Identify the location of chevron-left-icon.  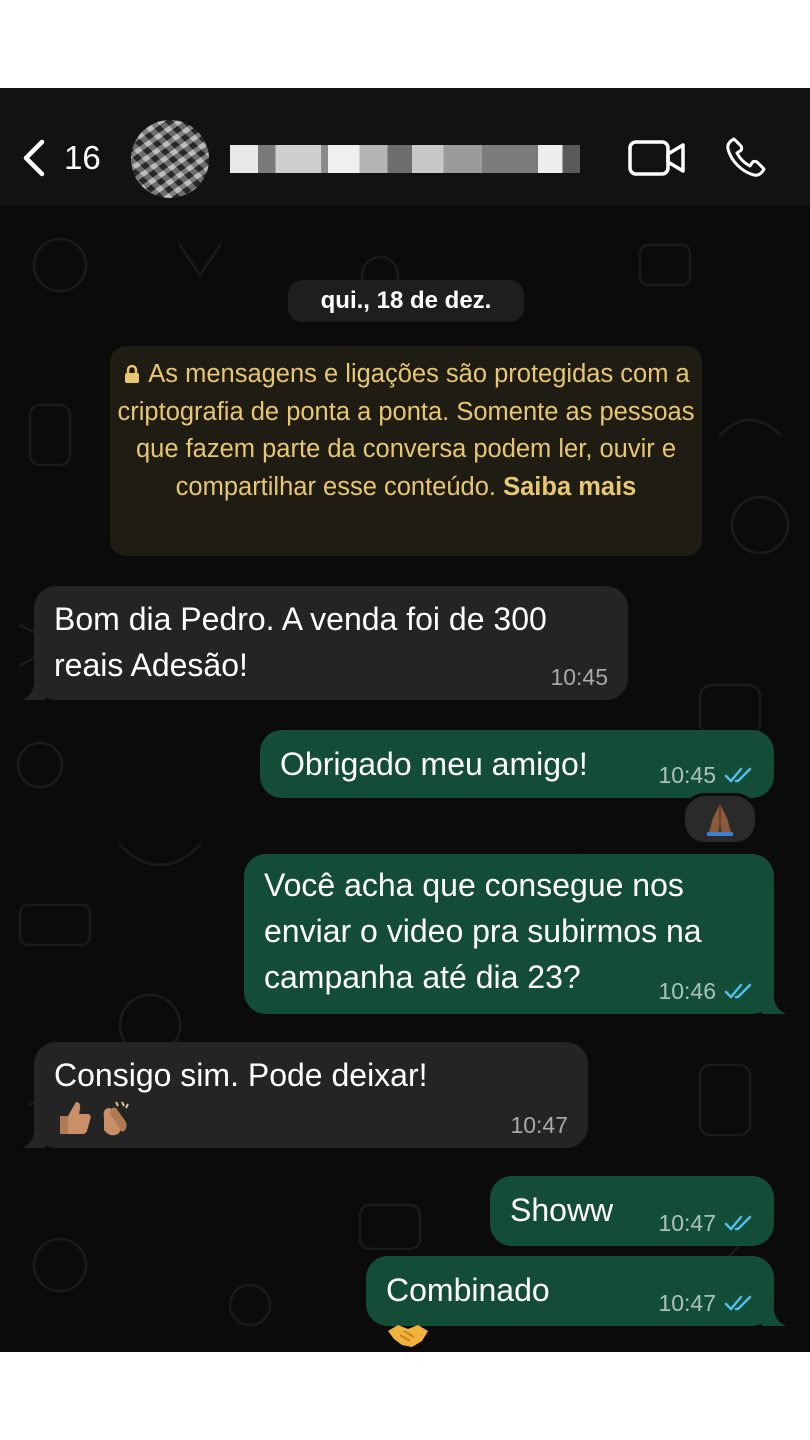
(34, 158).